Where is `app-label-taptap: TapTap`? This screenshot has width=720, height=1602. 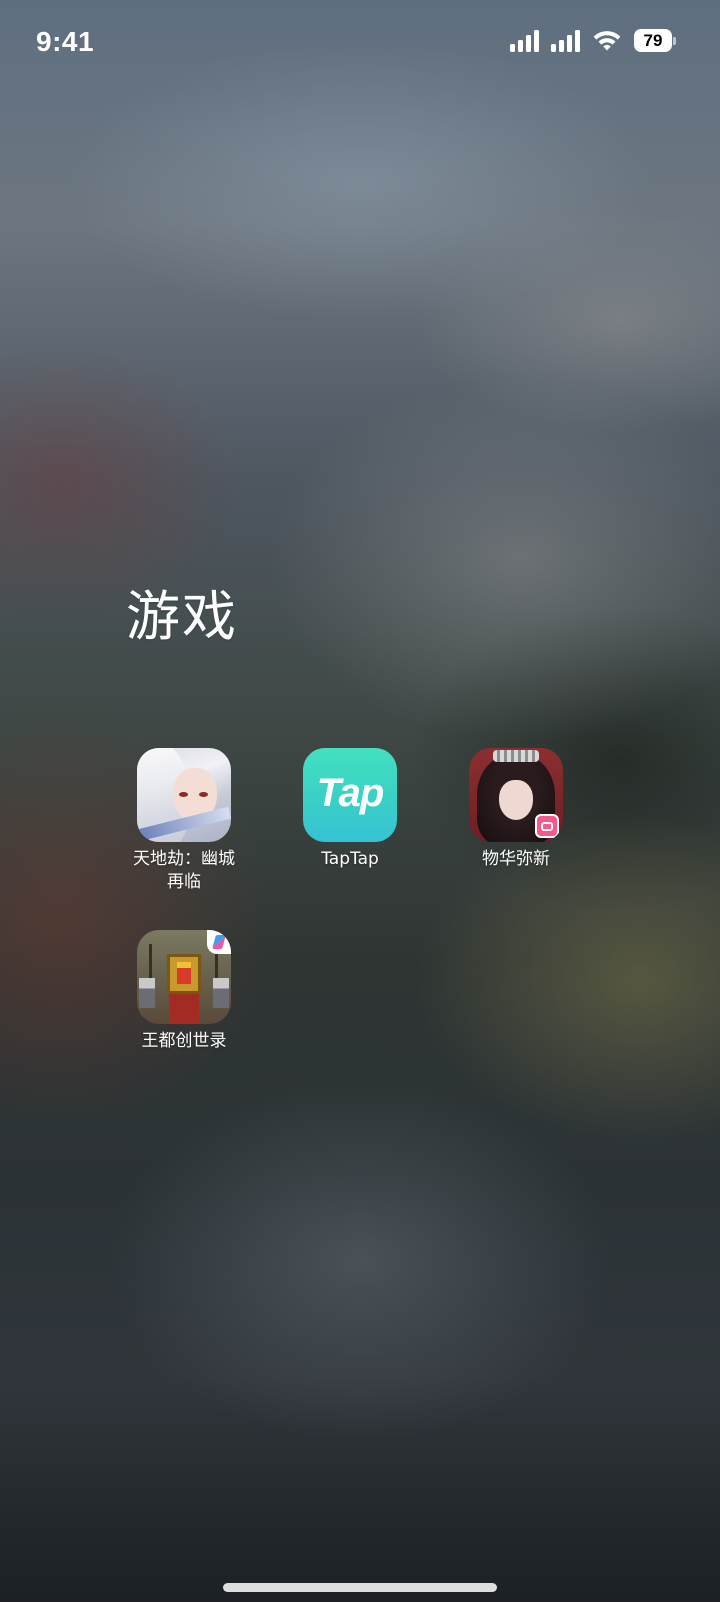 app-label-taptap: TapTap is located at coordinates (350, 859).